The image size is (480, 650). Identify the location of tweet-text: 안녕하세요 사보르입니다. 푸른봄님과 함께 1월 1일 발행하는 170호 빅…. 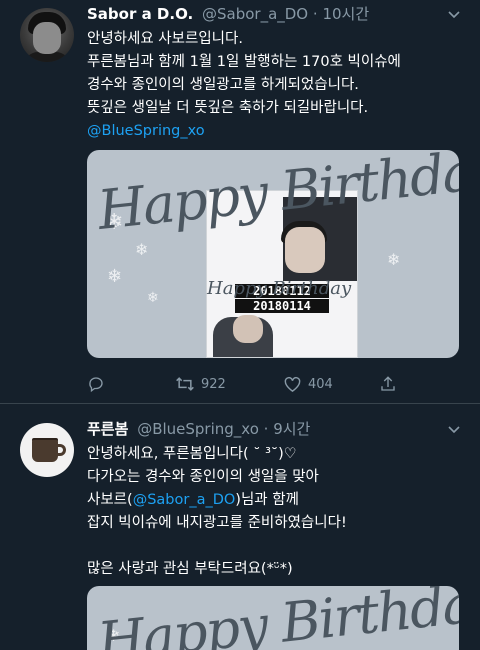
(244, 85).